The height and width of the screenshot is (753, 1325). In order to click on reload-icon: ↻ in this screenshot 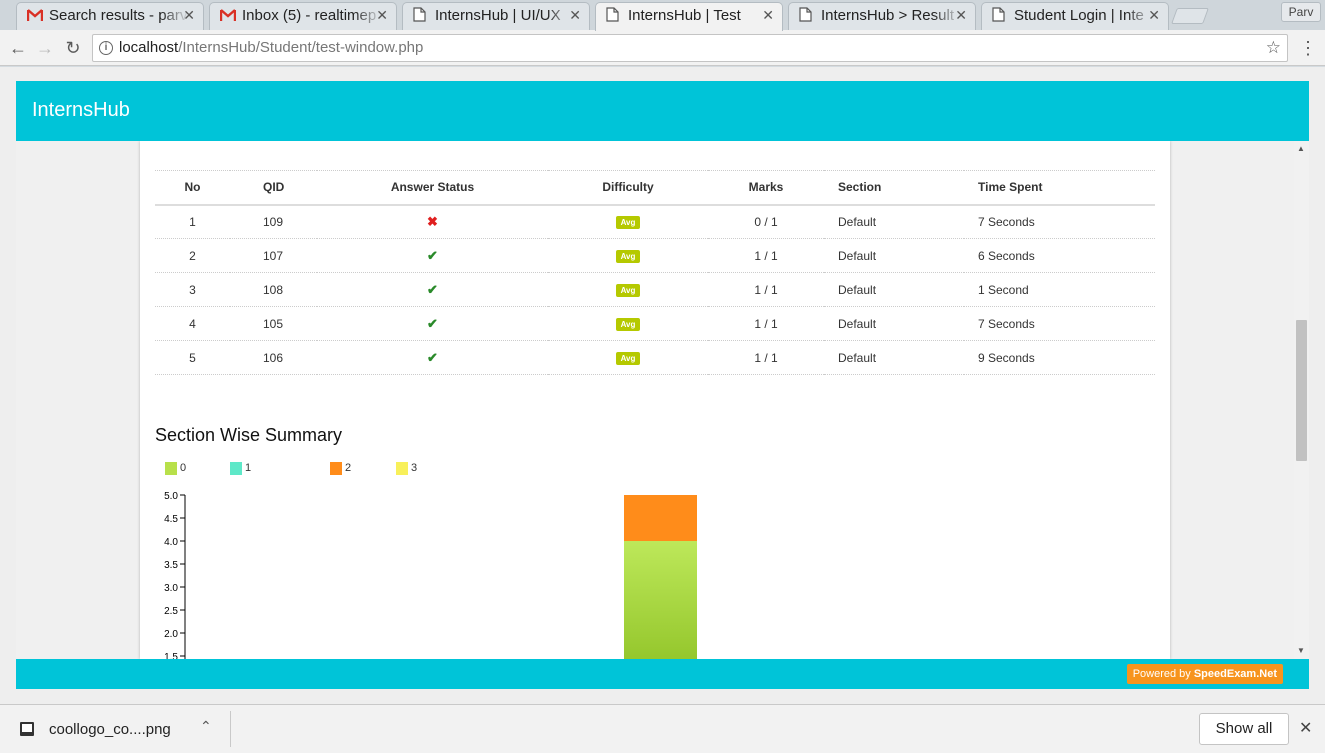, I will do `click(73, 48)`.